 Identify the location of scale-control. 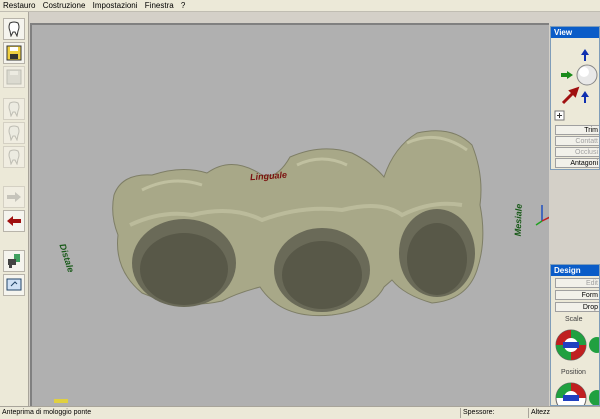
(575, 345).